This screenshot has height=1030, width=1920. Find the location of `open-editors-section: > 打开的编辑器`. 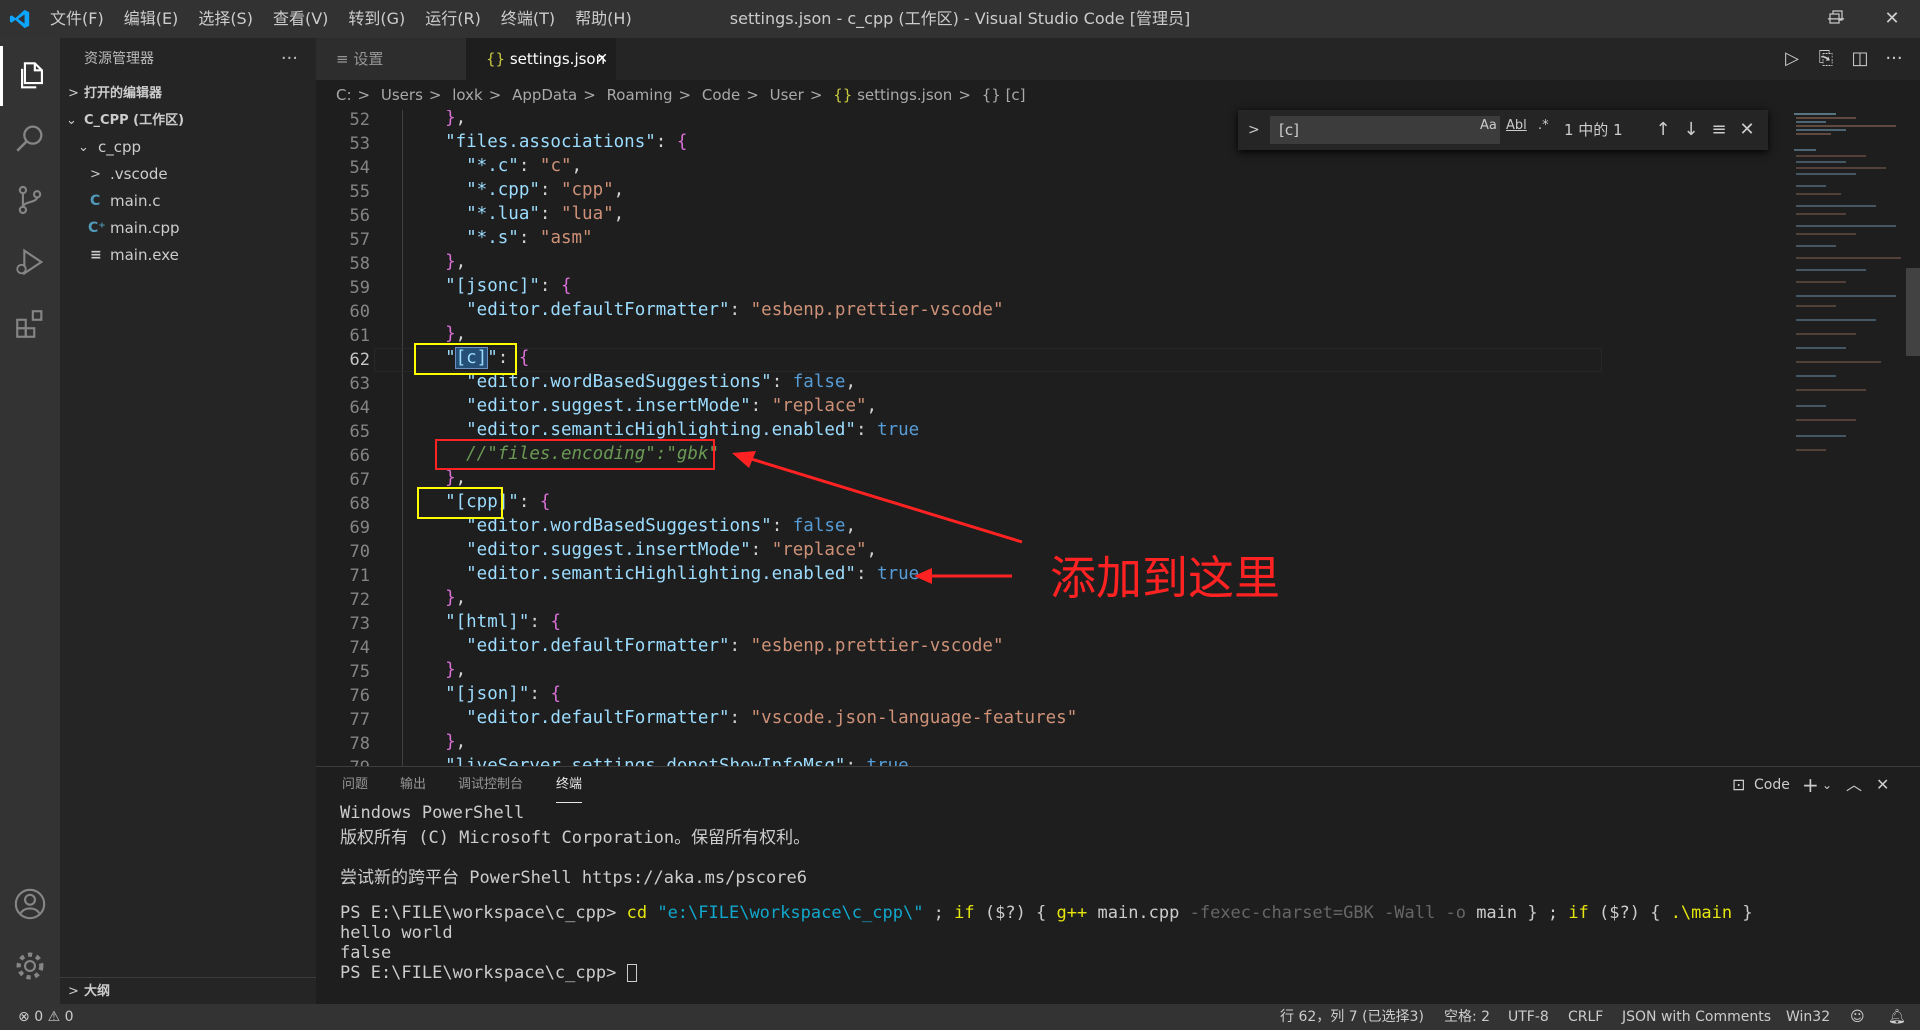

open-editors-section: > 打开的编辑器 is located at coordinates (188, 93).